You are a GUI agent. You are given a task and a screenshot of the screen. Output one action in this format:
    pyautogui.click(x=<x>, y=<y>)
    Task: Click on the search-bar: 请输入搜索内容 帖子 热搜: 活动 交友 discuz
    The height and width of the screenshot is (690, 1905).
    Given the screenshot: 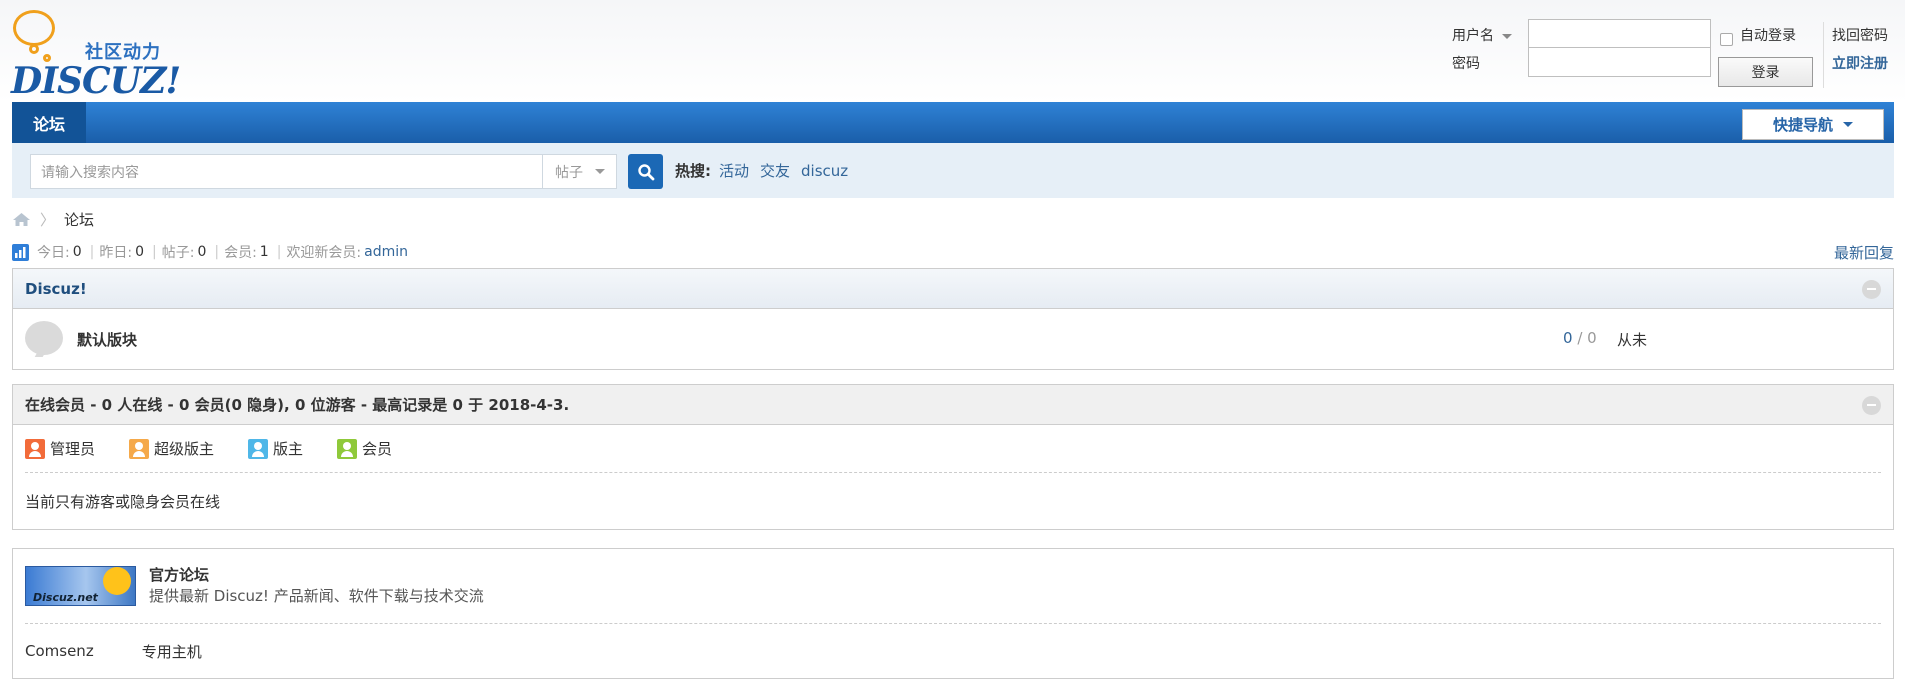 What is the action you would take?
    pyautogui.click(x=953, y=170)
    